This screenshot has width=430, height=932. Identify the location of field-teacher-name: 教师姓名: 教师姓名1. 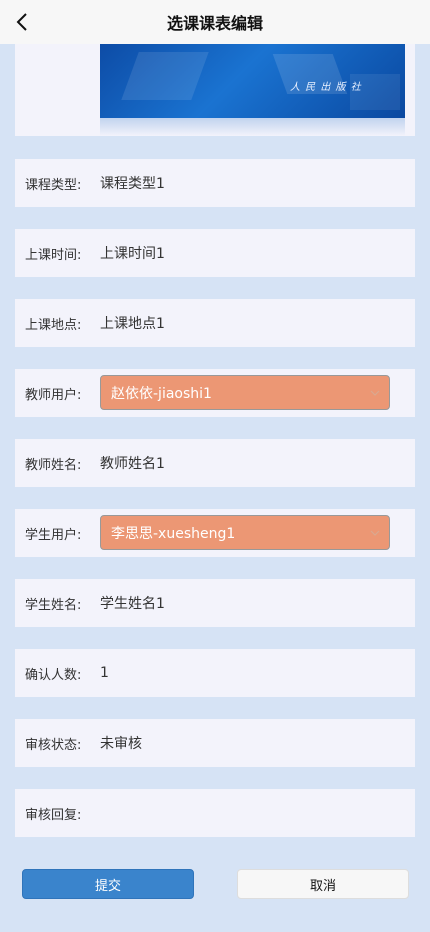
(215, 463).